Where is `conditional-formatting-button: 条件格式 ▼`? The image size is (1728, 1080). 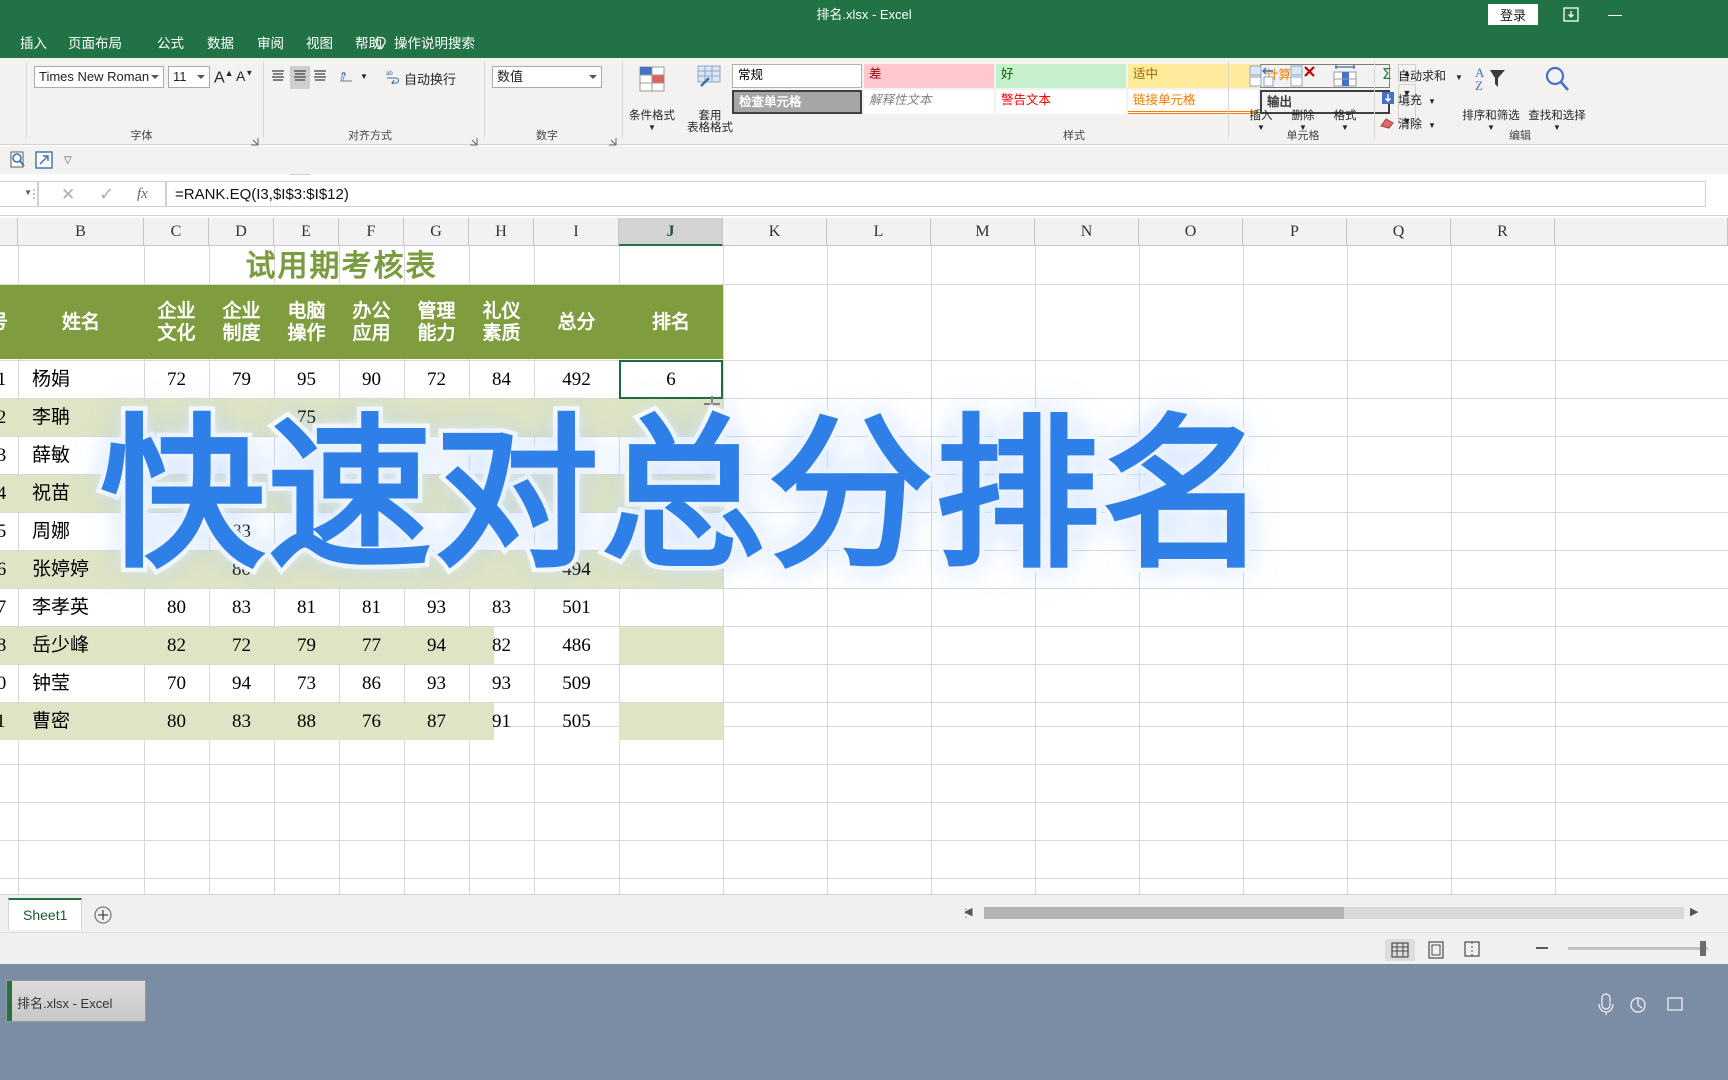 conditional-formatting-button: 条件格式 ▼ is located at coordinates (652, 98).